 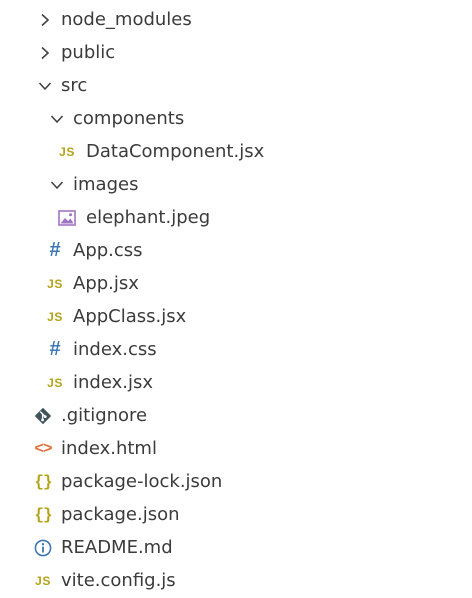 I want to click on tree-item-public: public, so click(x=236, y=52).